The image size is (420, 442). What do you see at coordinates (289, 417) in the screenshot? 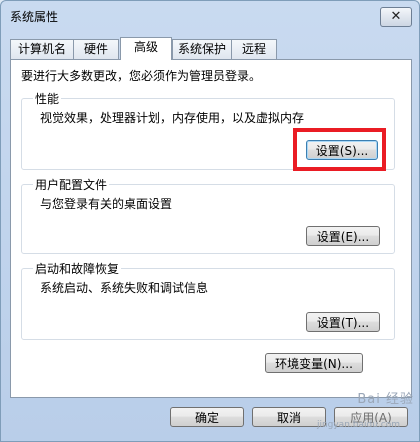
I see `cancel-button: 取消` at bounding box center [289, 417].